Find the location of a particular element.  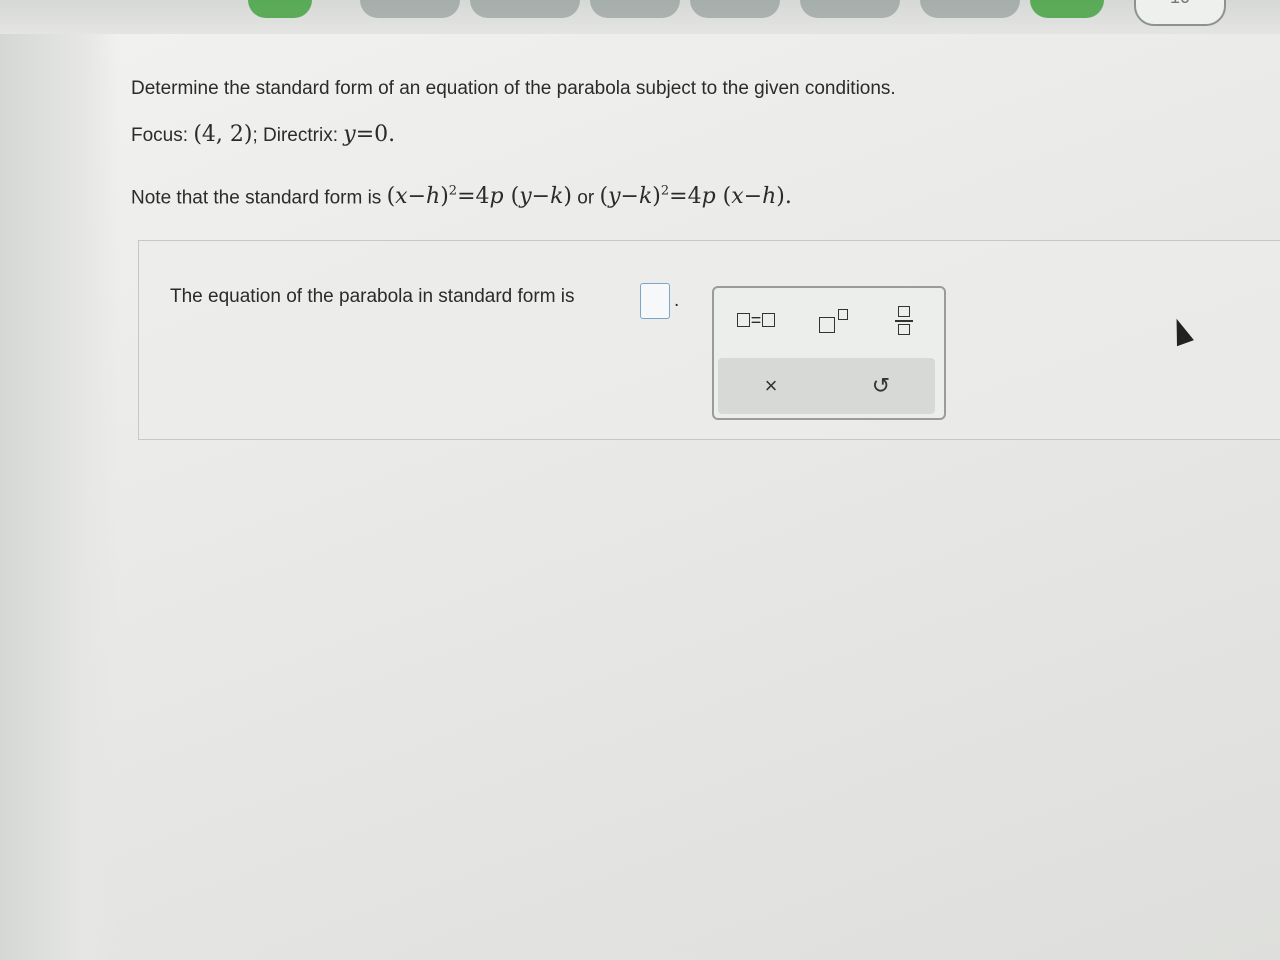

focus-value: (4, 2) is located at coordinates (223, 134).